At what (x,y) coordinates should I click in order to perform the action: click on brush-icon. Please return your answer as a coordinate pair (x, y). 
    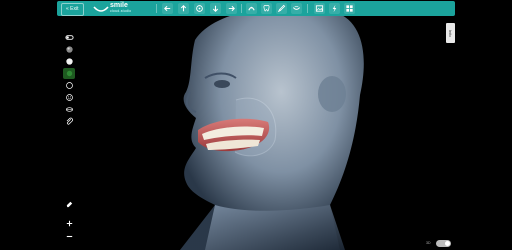
    Looking at the image, I should click on (282, 8).